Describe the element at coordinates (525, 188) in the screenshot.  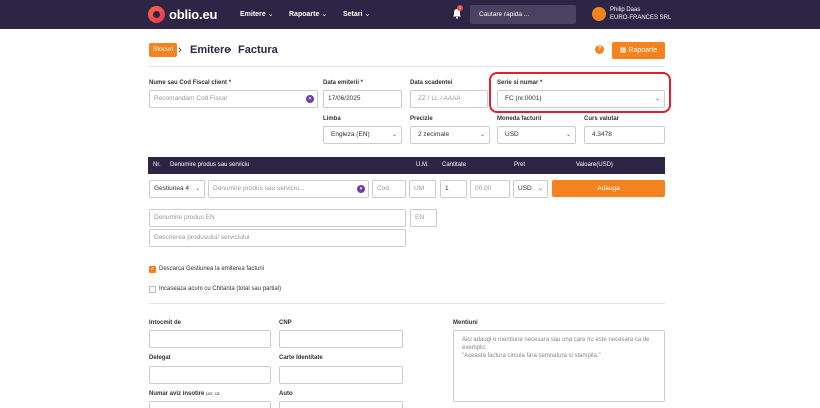
I see `row-currency-value: USD` at that location.